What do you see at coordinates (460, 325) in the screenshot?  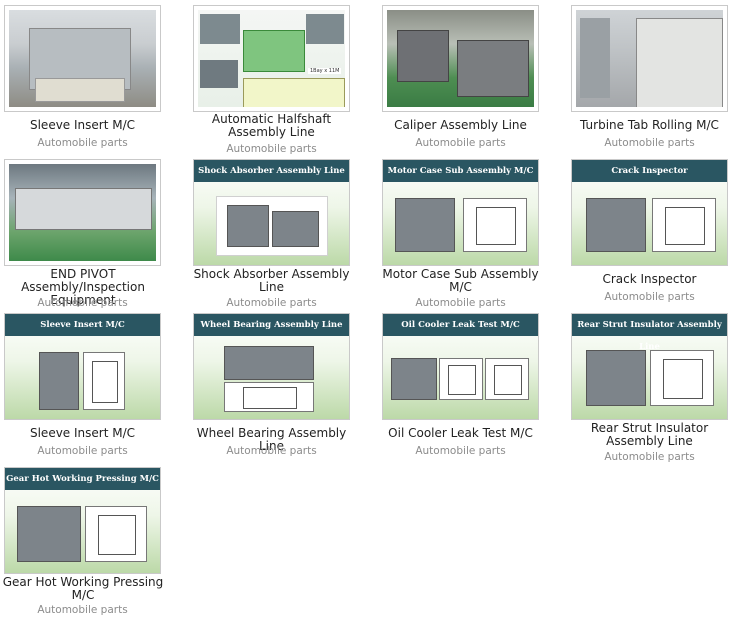 I see `thumbnail-caption: Oil Cooler Leak Test M/C` at bounding box center [460, 325].